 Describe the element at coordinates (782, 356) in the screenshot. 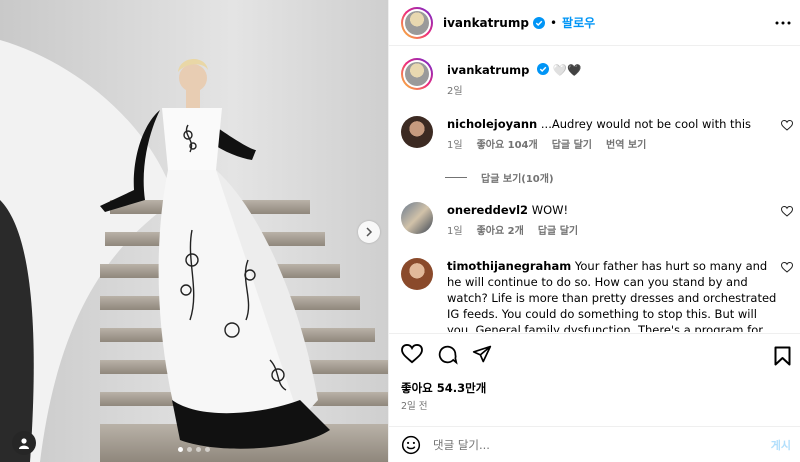

I see `bookmark-icon` at that location.